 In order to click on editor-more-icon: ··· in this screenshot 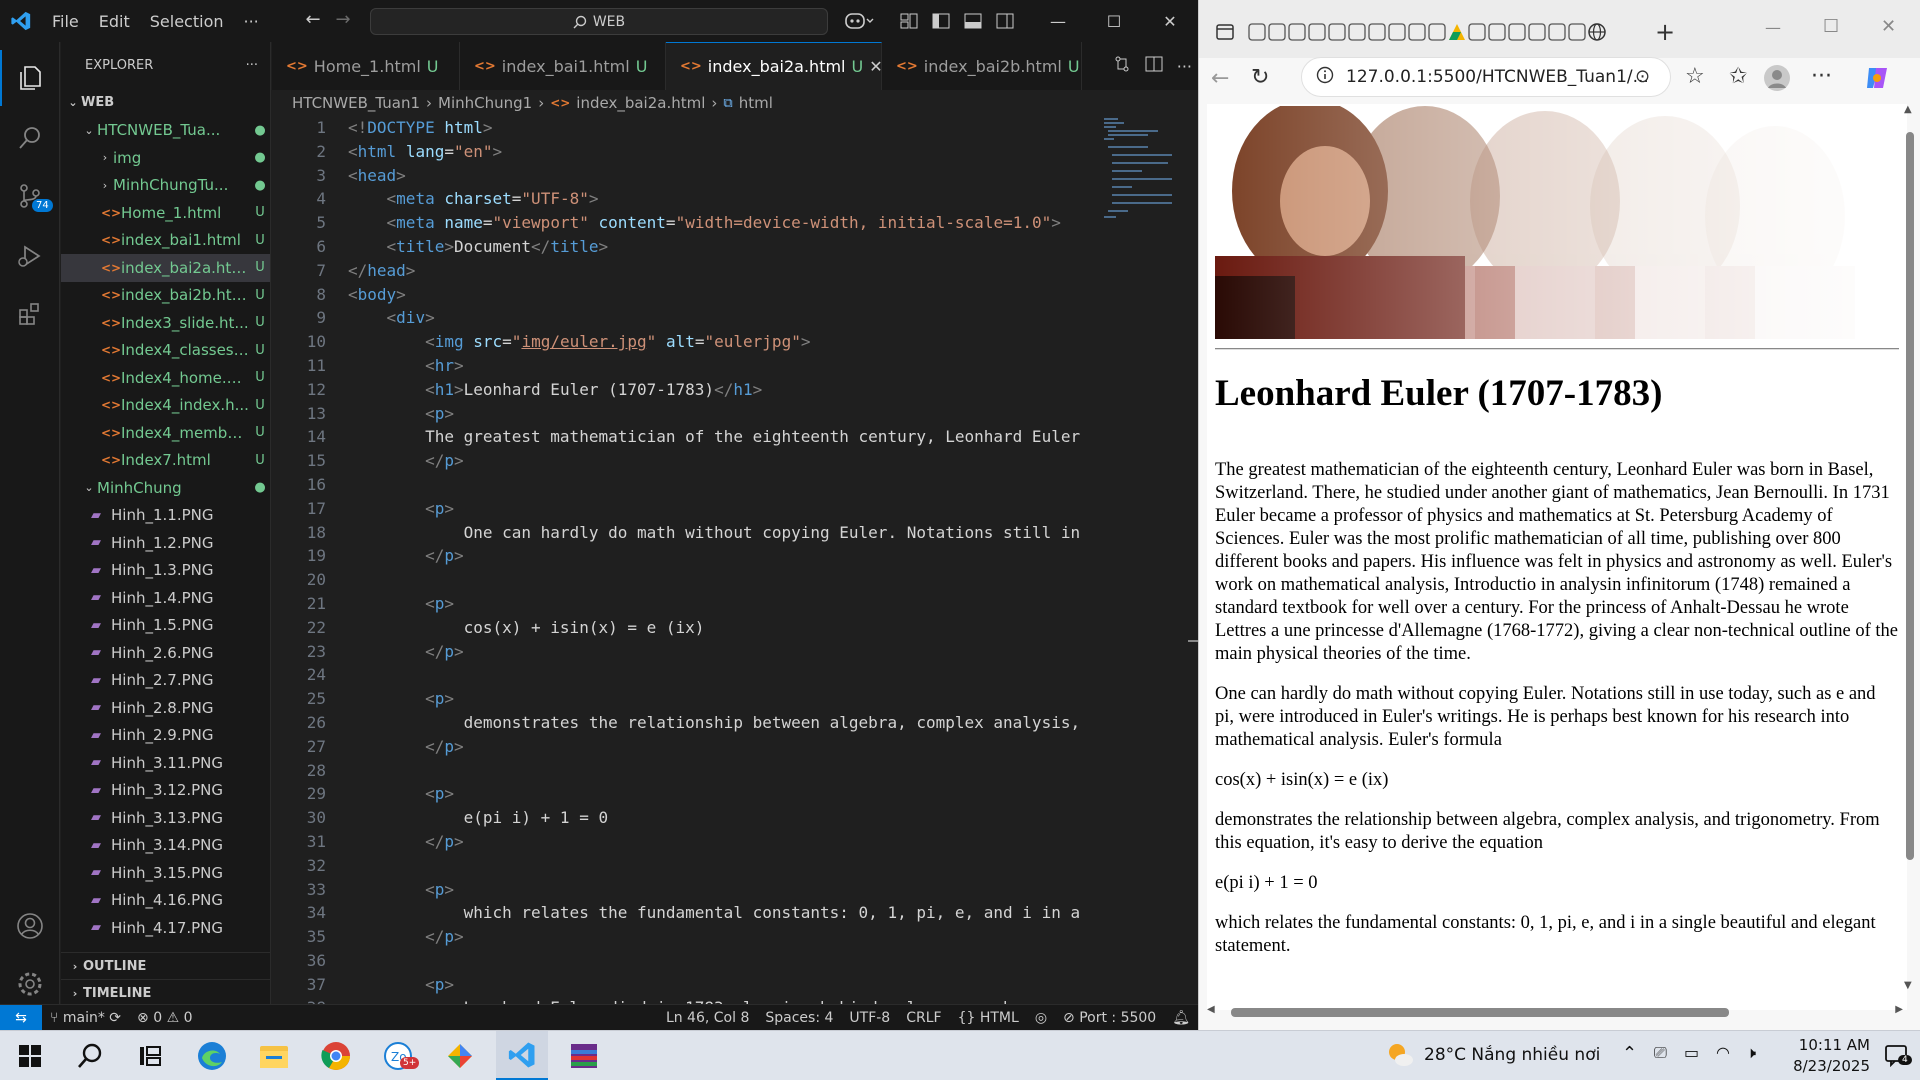, I will do `click(1184, 66)`.